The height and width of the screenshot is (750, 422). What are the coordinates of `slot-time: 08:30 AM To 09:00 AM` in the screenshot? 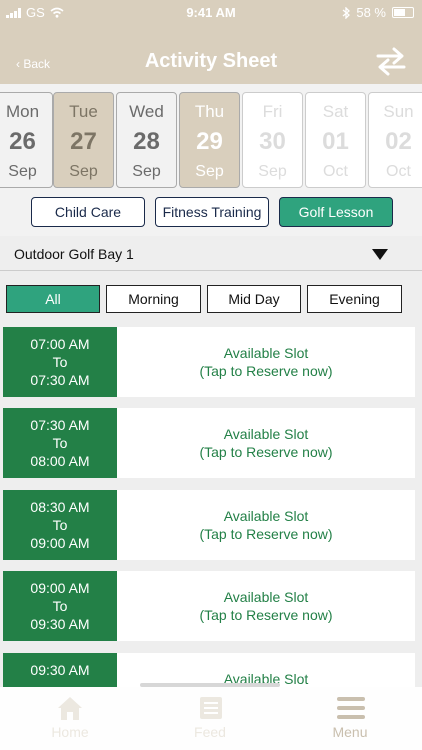 It's located at (60, 525).